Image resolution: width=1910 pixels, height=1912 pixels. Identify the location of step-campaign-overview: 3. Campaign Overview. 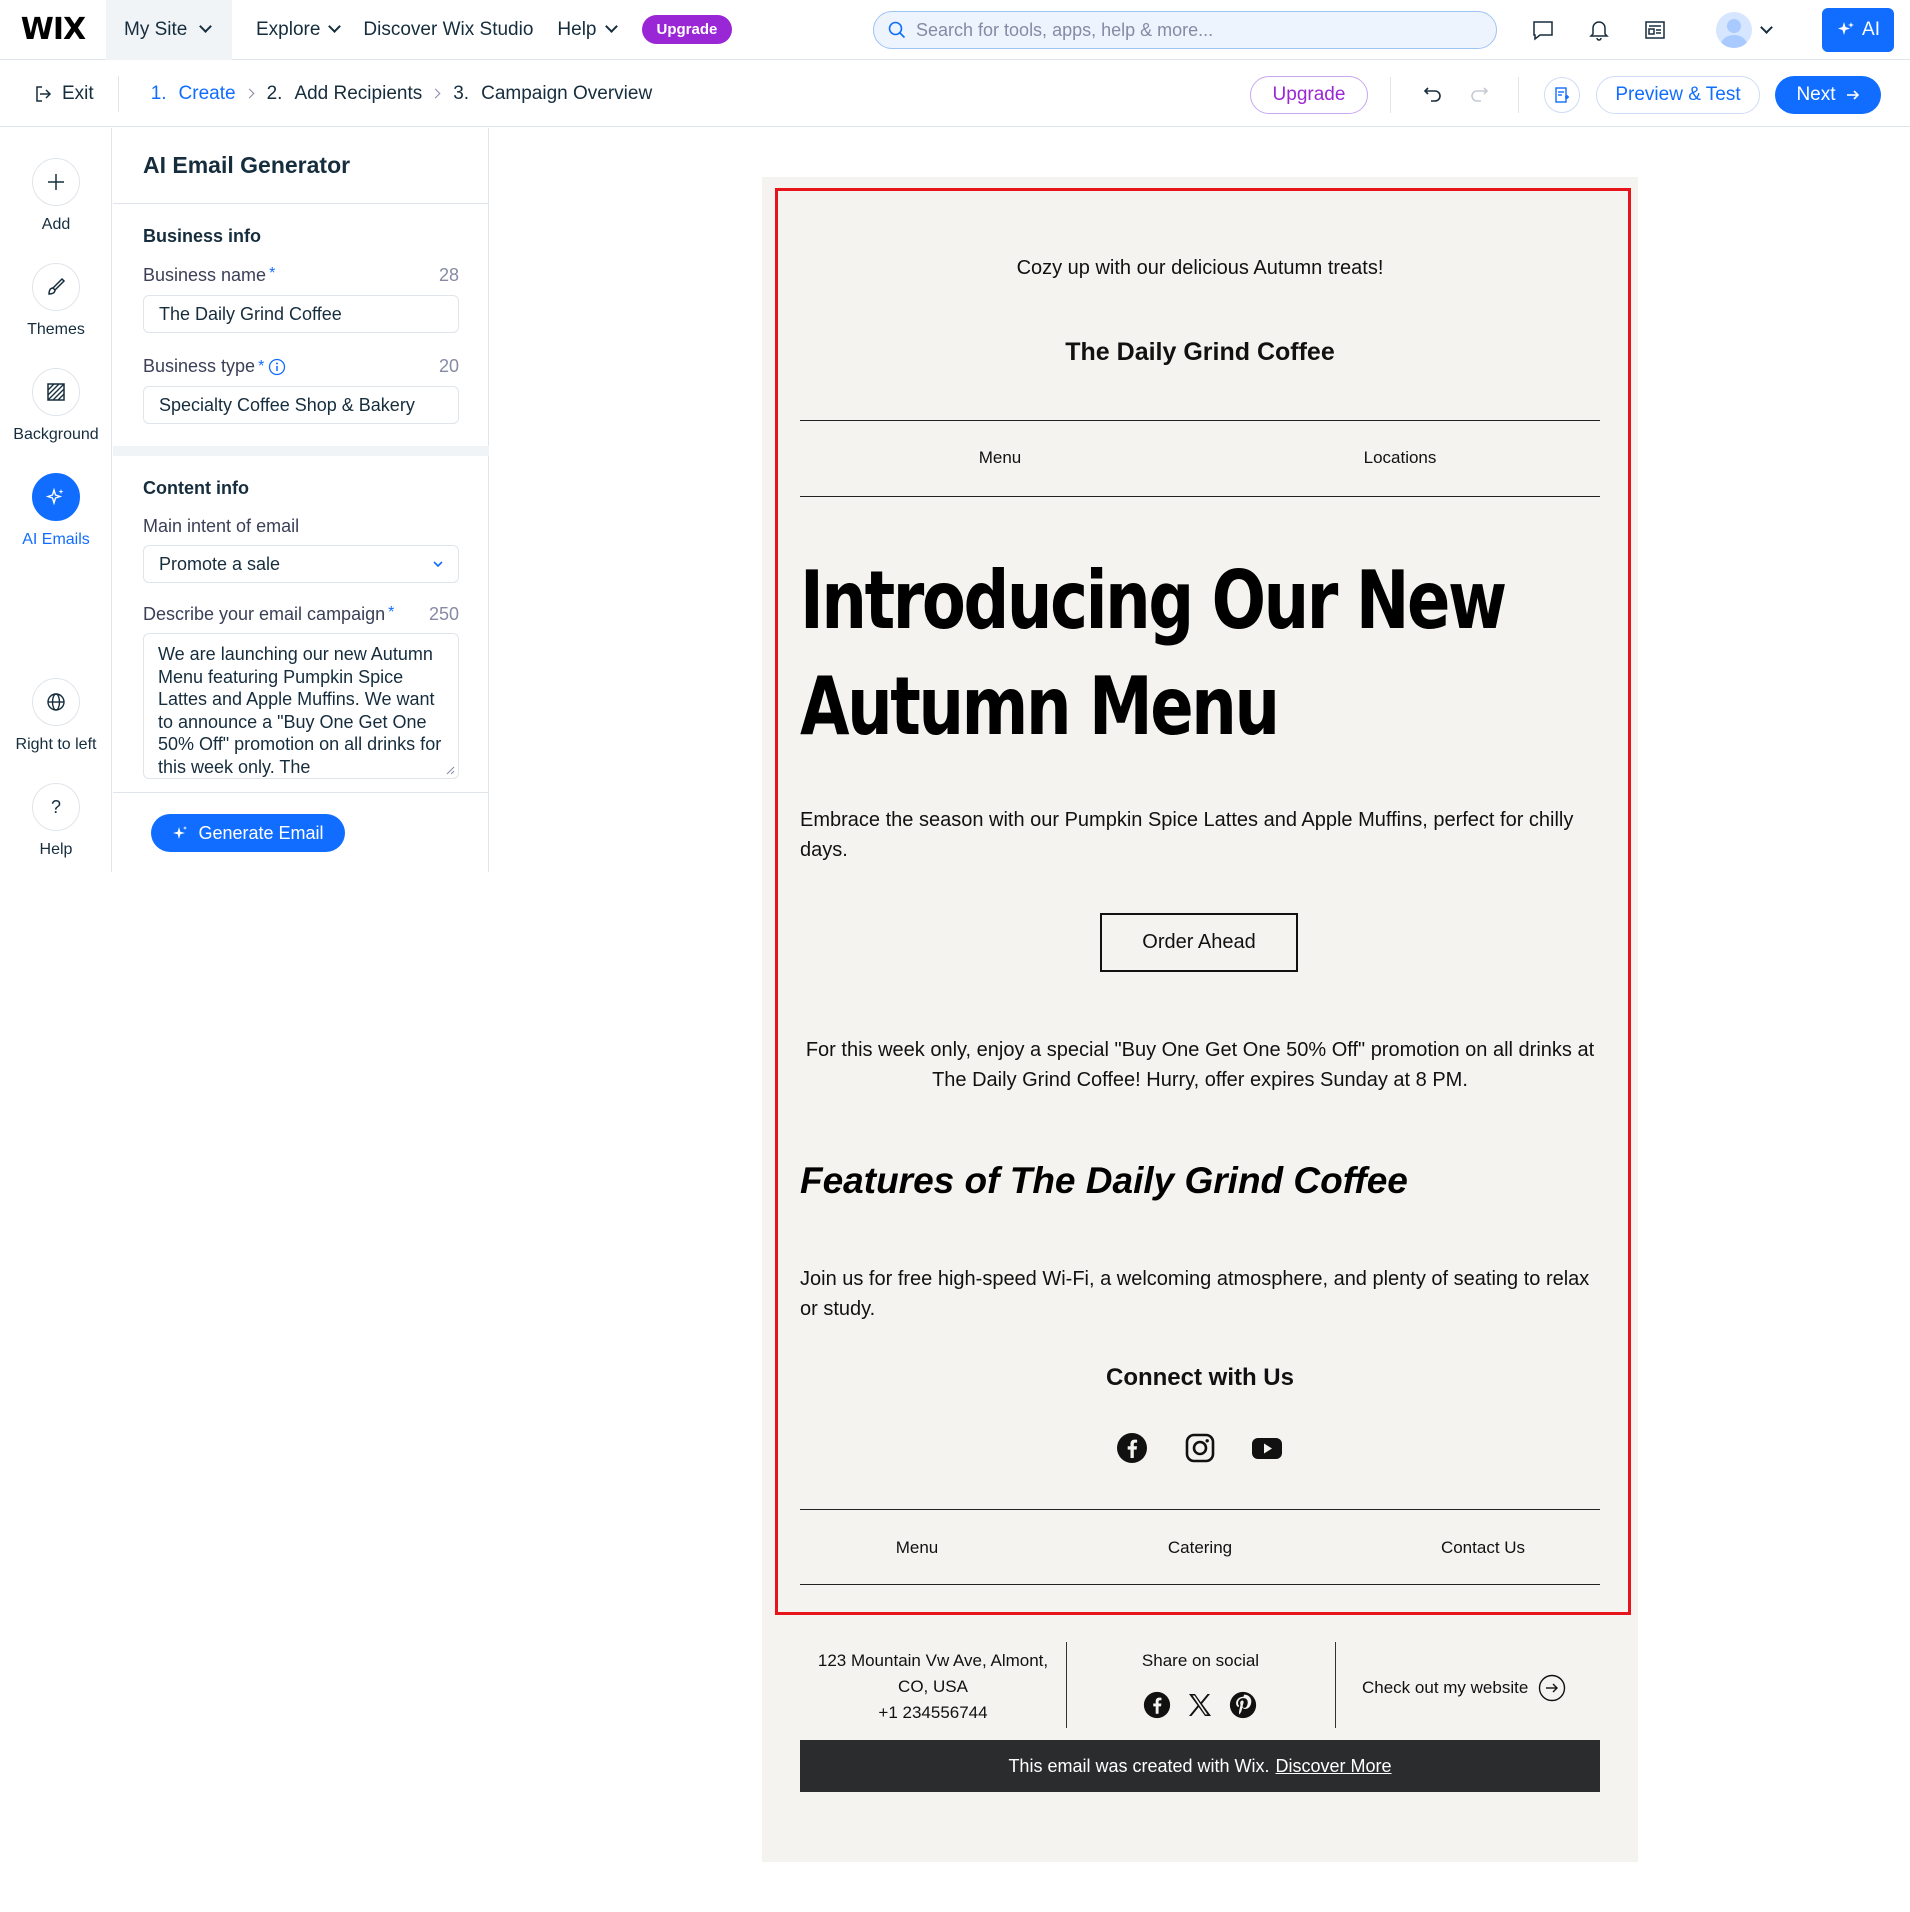
(552, 94).